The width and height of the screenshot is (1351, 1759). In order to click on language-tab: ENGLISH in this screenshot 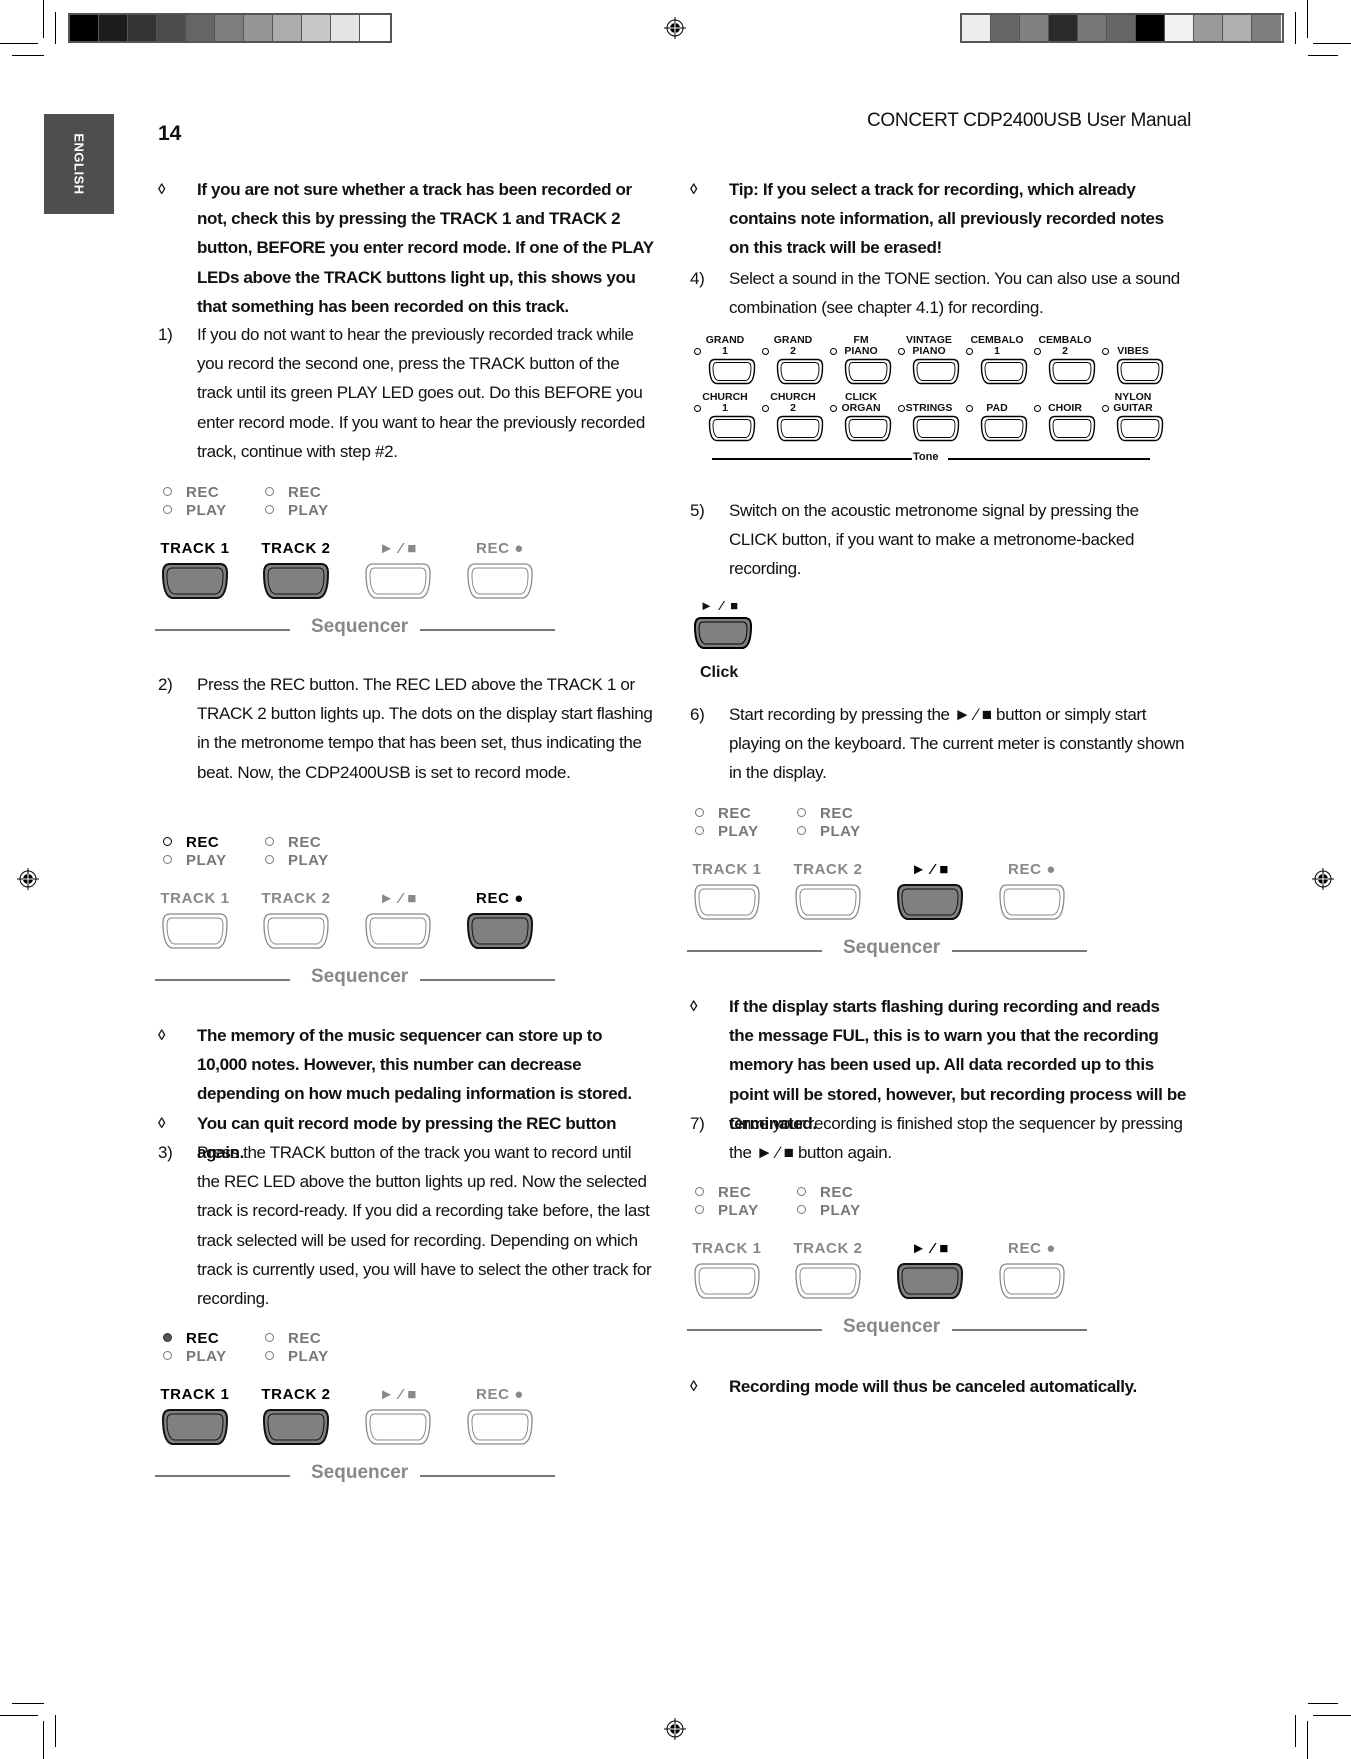, I will do `click(79, 164)`.